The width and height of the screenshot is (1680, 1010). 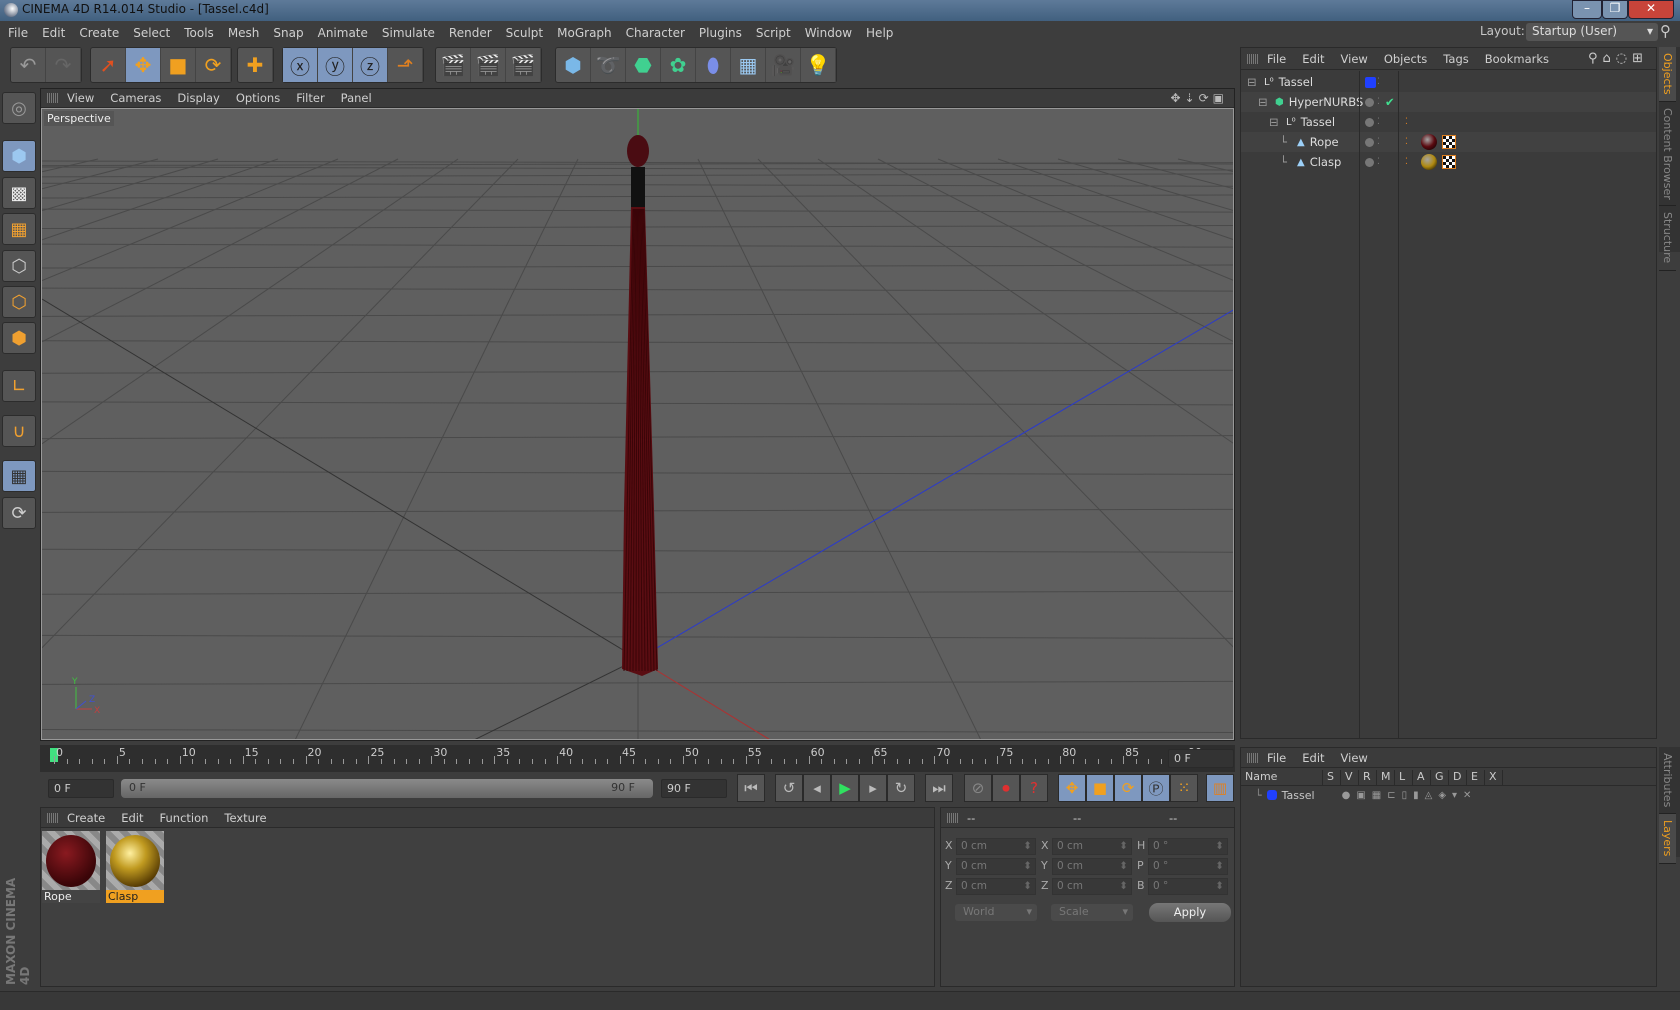 I want to click on column-header-name: Name, so click(x=1282, y=777).